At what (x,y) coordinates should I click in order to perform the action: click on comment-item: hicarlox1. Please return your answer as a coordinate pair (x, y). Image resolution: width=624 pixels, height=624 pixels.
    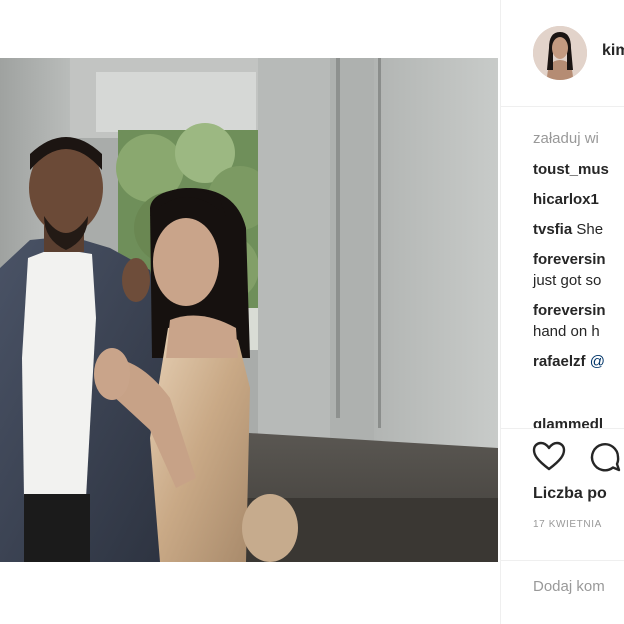
    Looking at the image, I should click on (578, 199).